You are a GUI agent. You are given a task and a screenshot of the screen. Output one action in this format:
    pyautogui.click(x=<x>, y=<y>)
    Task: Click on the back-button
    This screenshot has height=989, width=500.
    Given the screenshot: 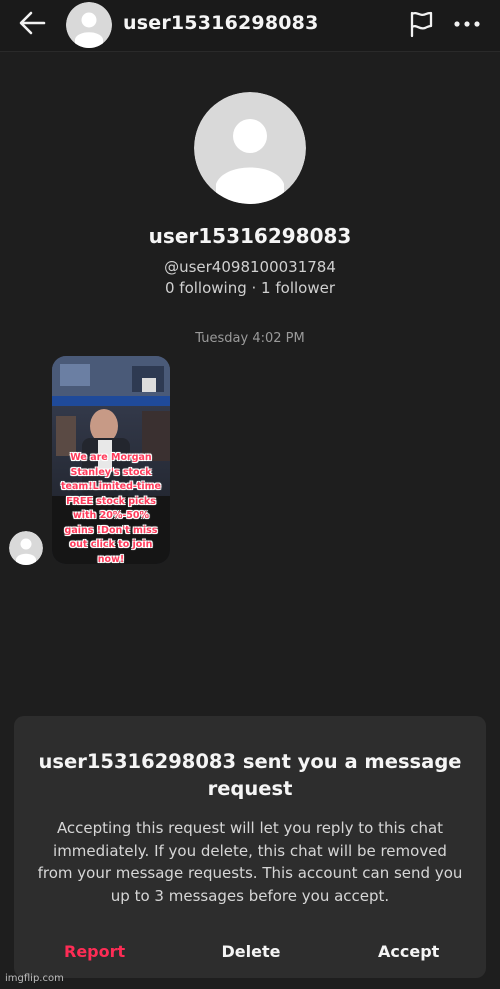 What is the action you would take?
    pyautogui.click(x=33, y=23)
    